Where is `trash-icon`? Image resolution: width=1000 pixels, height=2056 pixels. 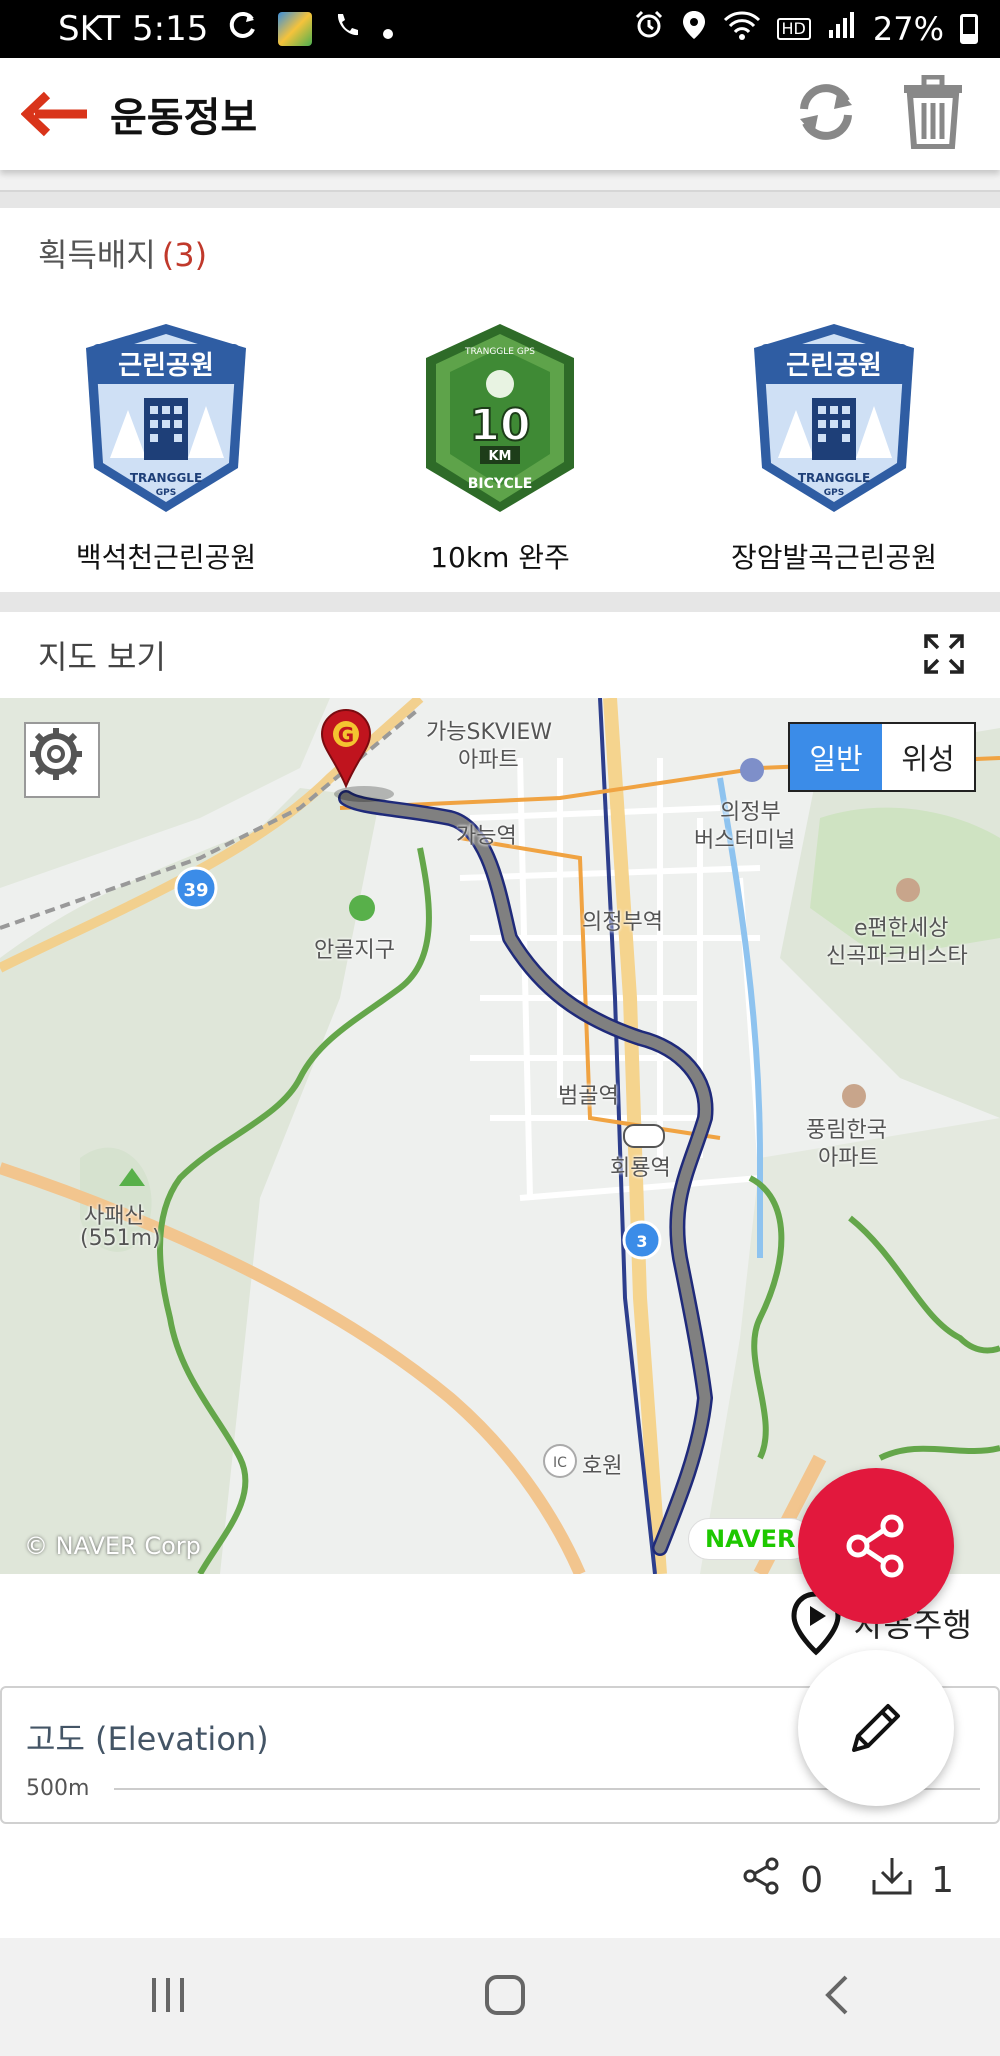 trash-icon is located at coordinates (933, 112).